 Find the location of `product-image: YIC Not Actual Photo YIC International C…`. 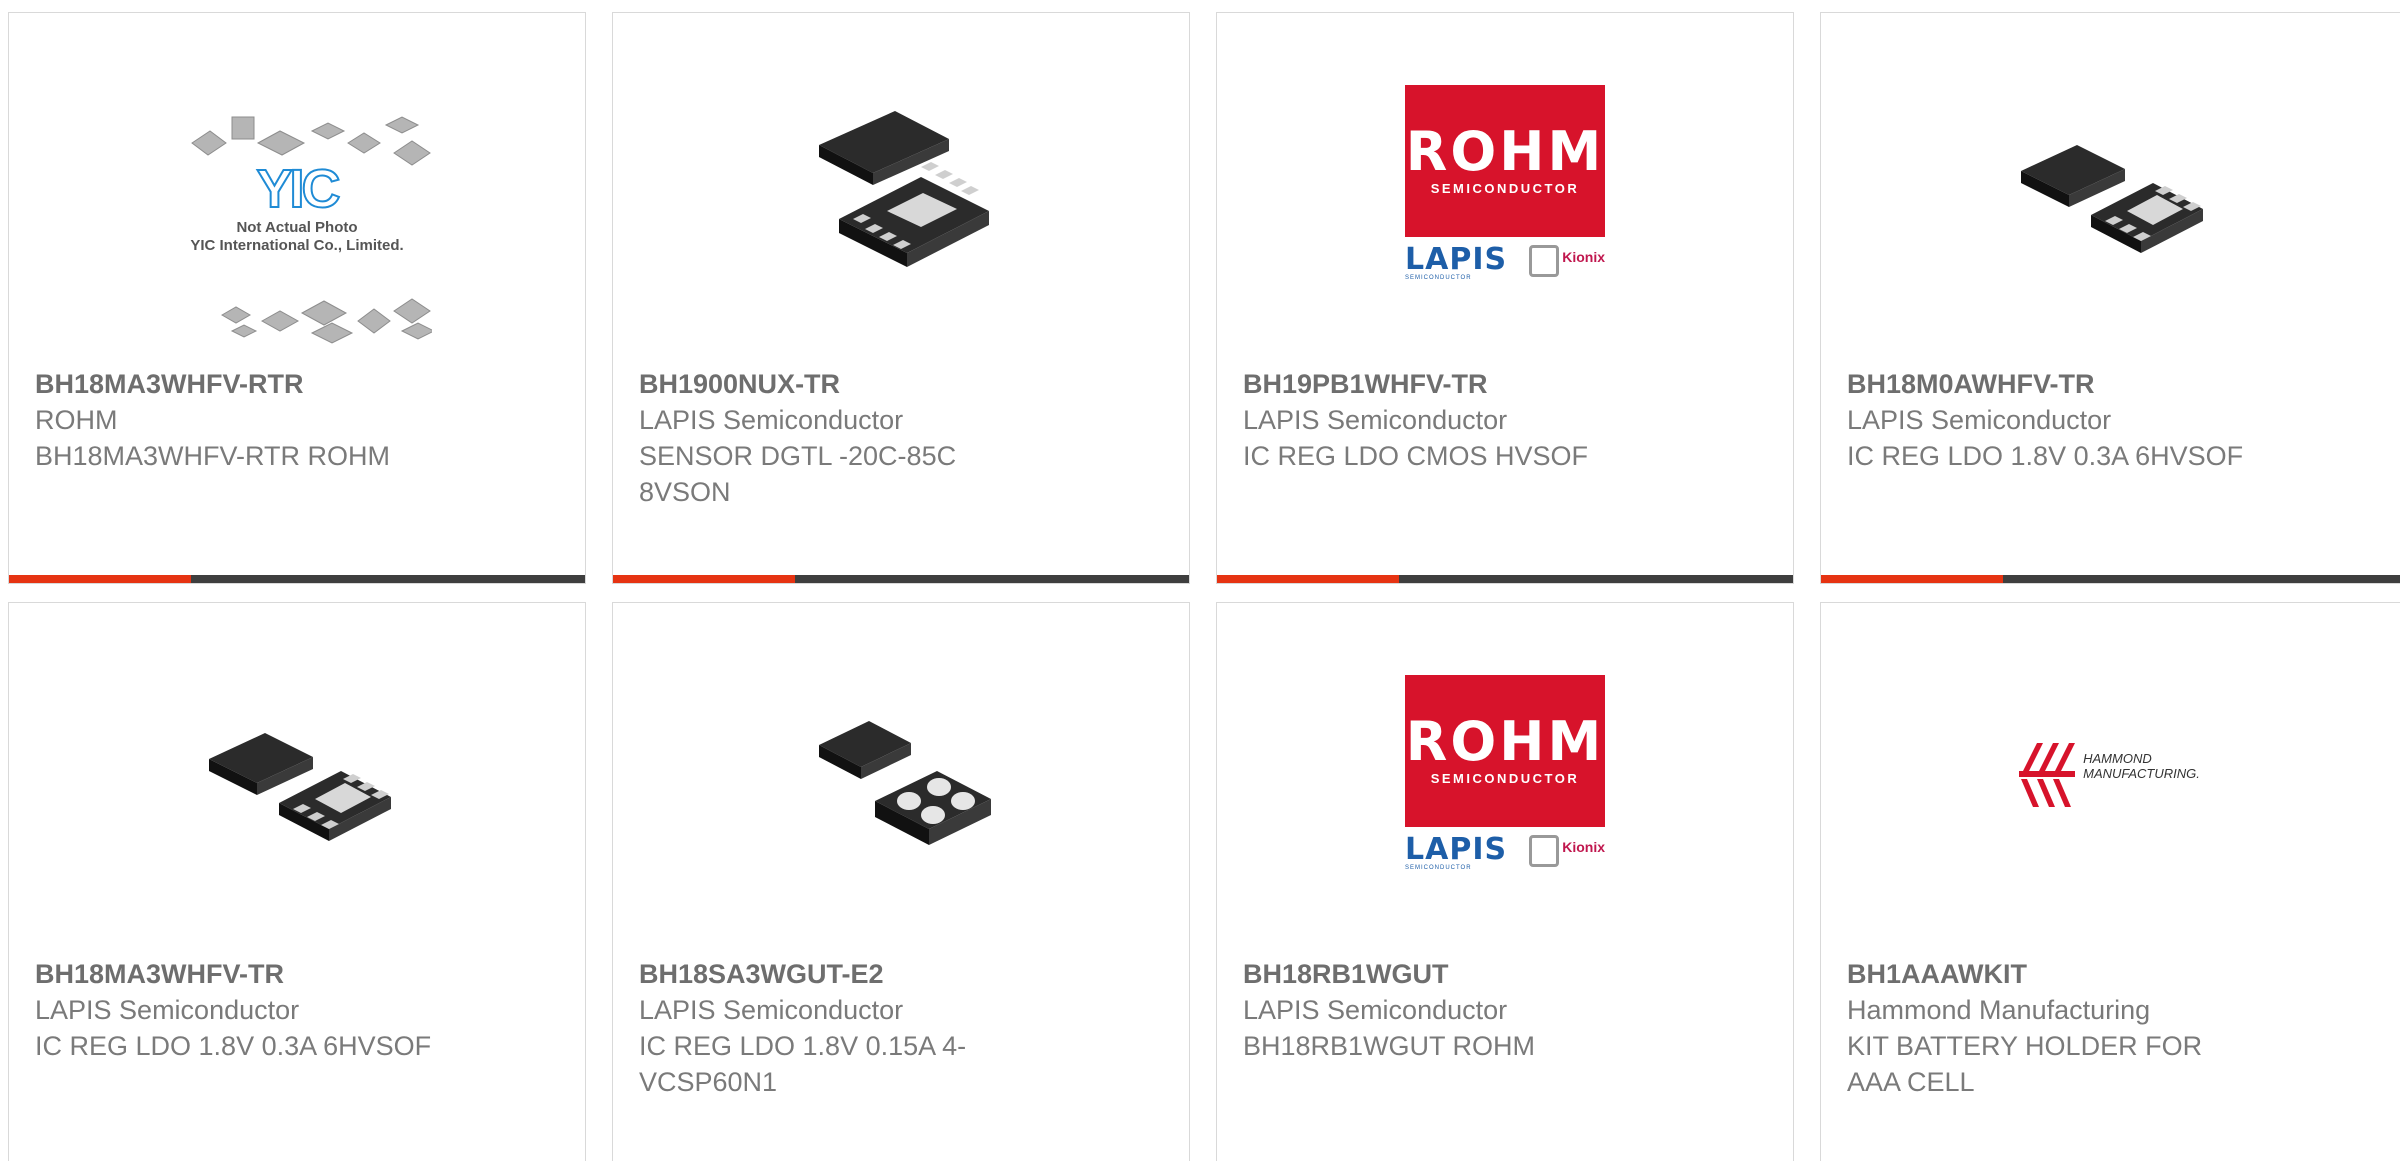

product-image: YIC Not Actual Photo YIC International C… is located at coordinates (297, 228).